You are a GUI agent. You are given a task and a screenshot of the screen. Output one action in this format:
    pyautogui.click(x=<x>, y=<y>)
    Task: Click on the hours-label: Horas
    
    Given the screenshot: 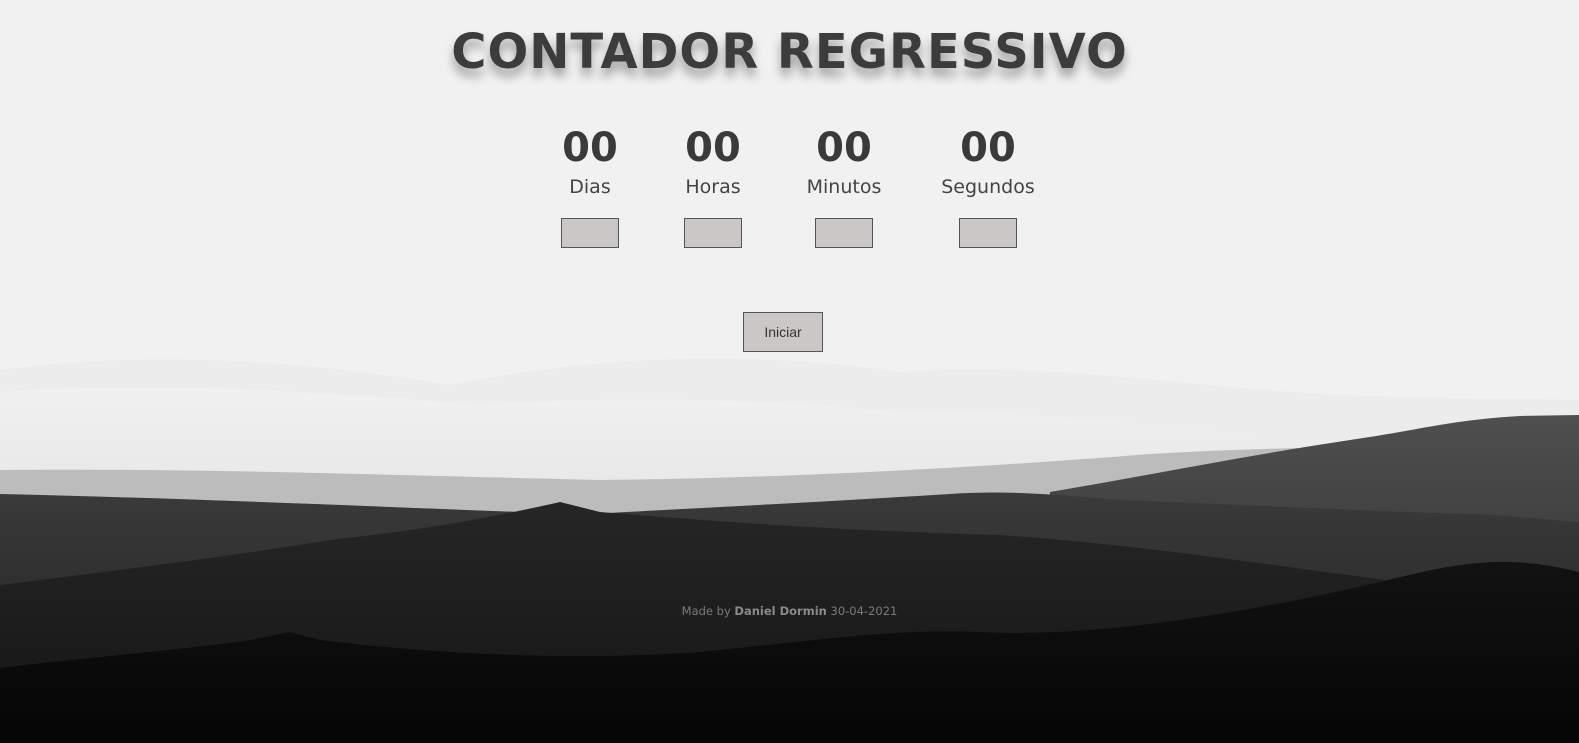 What is the action you would take?
    pyautogui.click(x=713, y=187)
    